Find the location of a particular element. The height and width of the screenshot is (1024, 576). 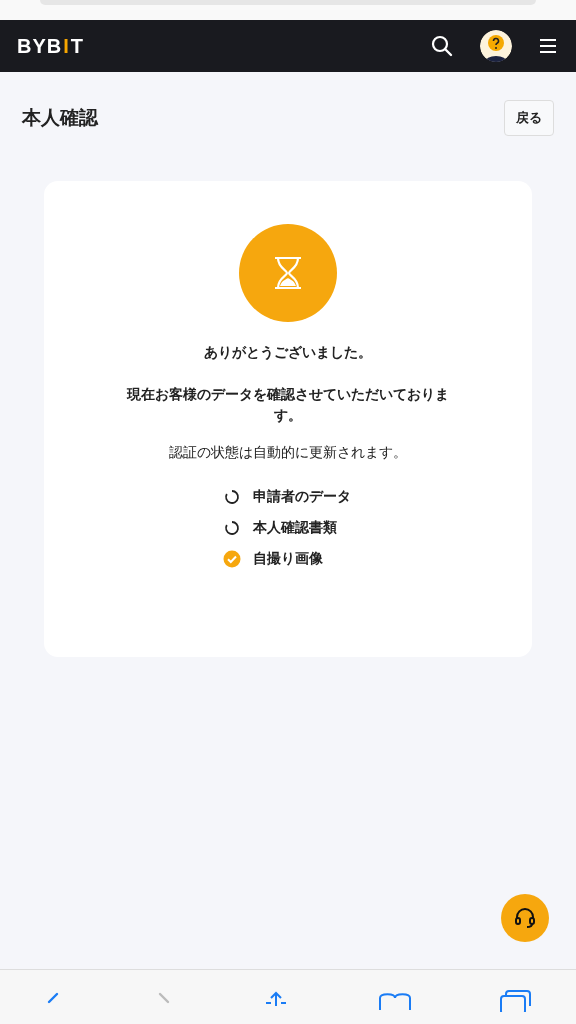

step-label: 自撮り画像 is located at coordinates (288, 559).